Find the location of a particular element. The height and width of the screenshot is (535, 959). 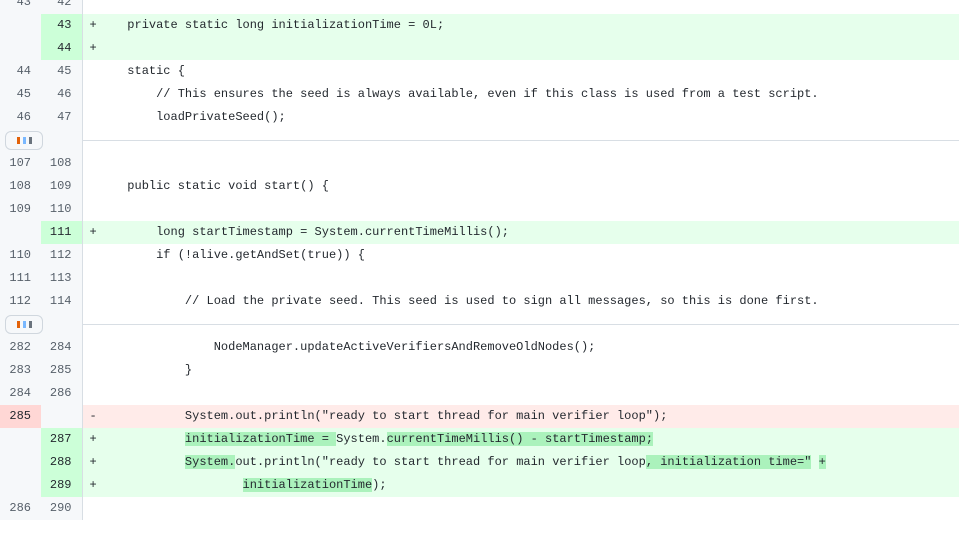

diff-code-cell: if (!alive.getAndSet(true)) { is located at coordinates (520, 255).